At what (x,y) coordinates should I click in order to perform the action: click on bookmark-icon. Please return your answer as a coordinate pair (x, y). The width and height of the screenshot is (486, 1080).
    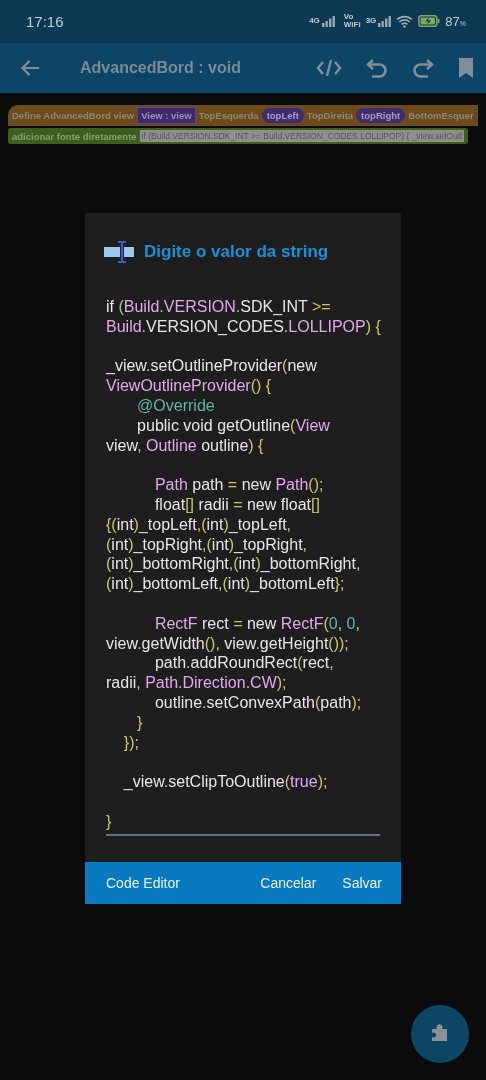
    Looking at the image, I should click on (466, 68).